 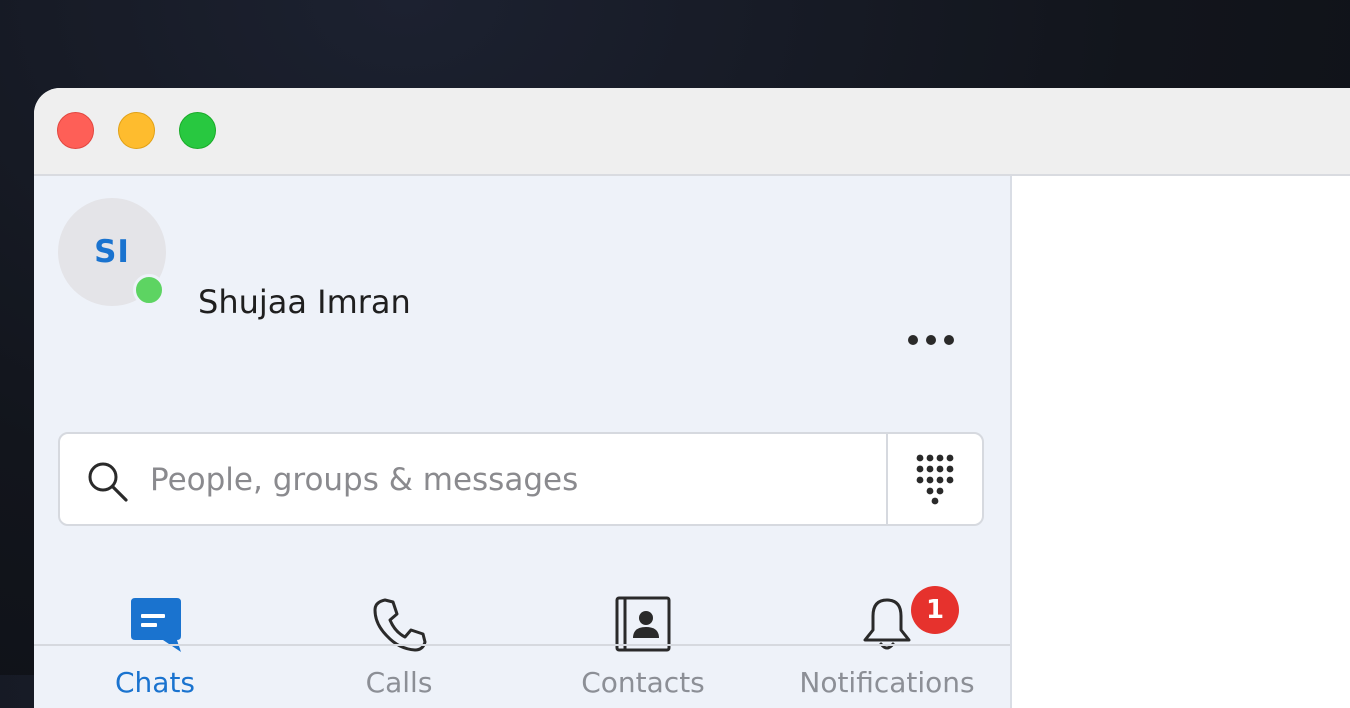 What do you see at coordinates (75, 130) in the screenshot?
I see `close-window-button` at bounding box center [75, 130].